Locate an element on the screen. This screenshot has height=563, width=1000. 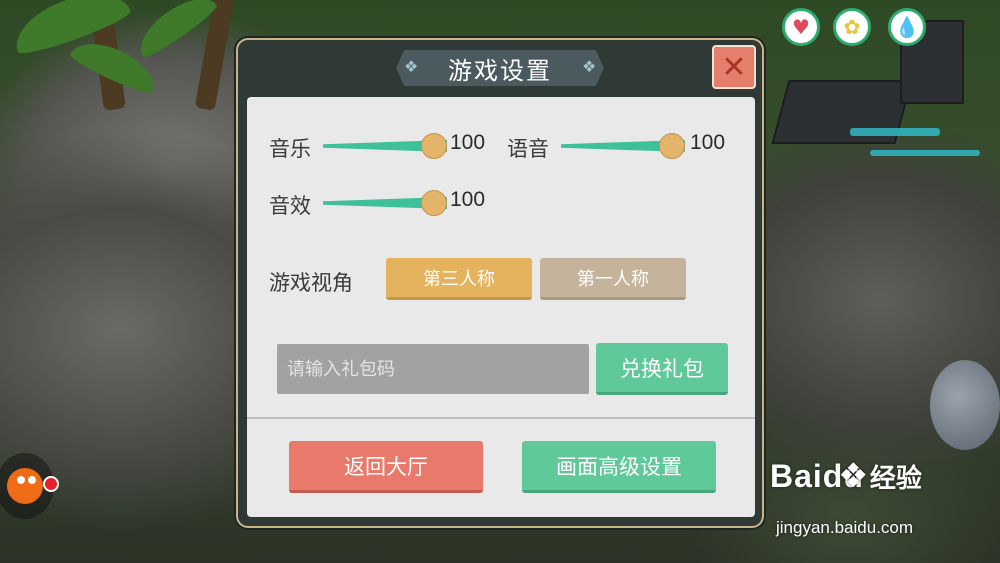
notification-badge is located at coordinates (51, 484).